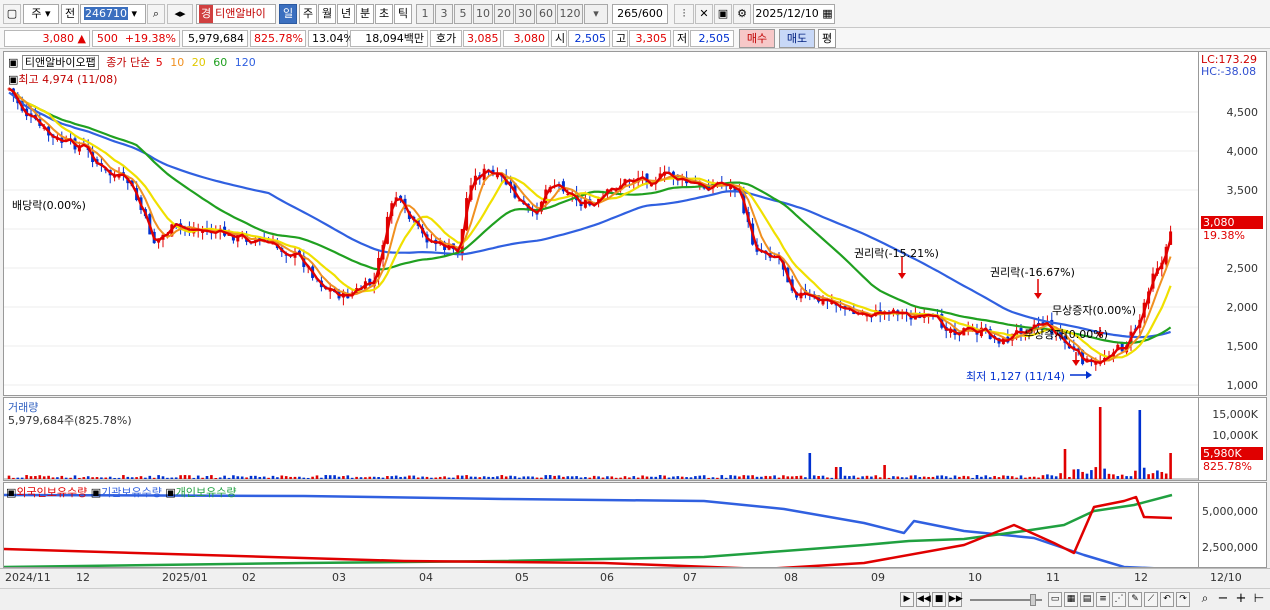 This screenshot has width=1270, height=610. What do you see at coordinates (525, 14) in the screenshot?
I see `interval-30: 30` at bounding box center [525, 14].